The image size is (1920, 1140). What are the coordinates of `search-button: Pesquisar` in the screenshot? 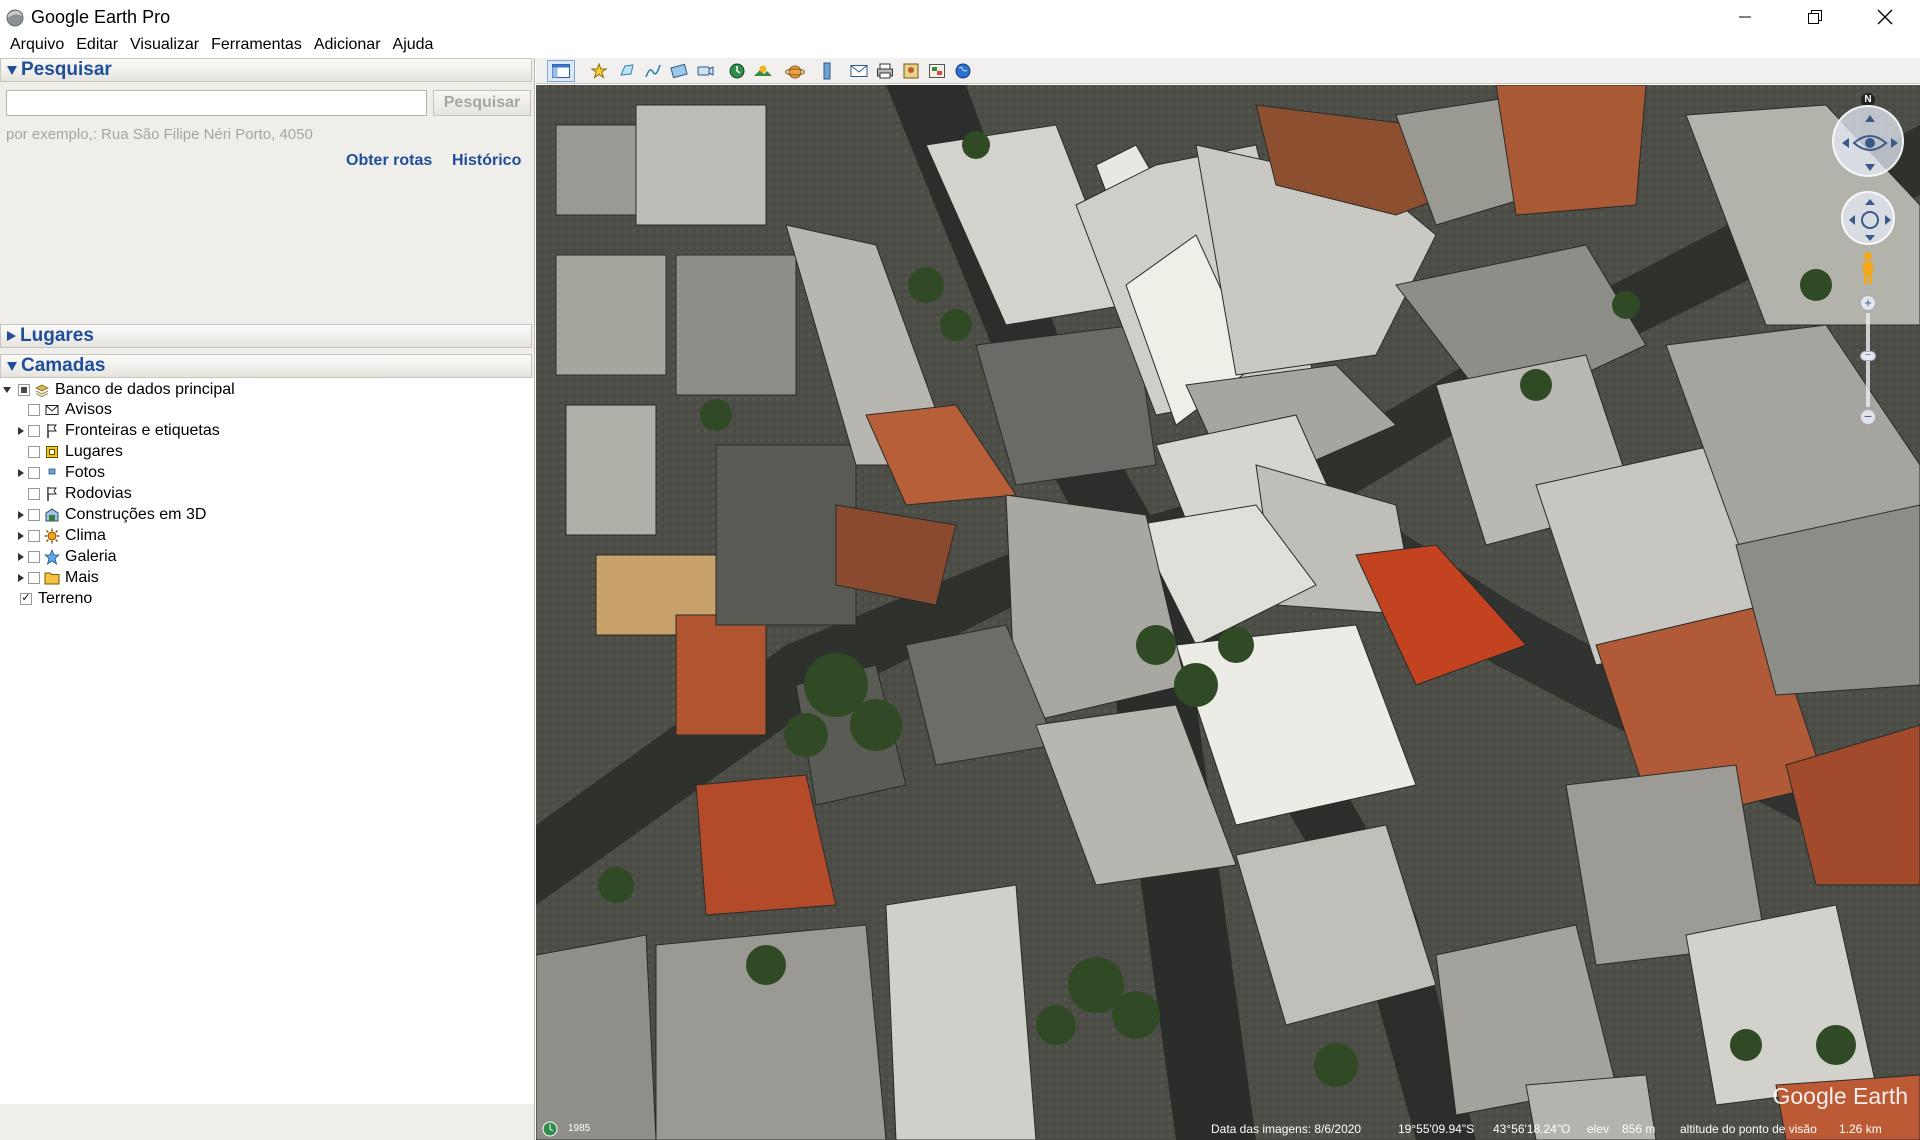 It's located at (482, 103).